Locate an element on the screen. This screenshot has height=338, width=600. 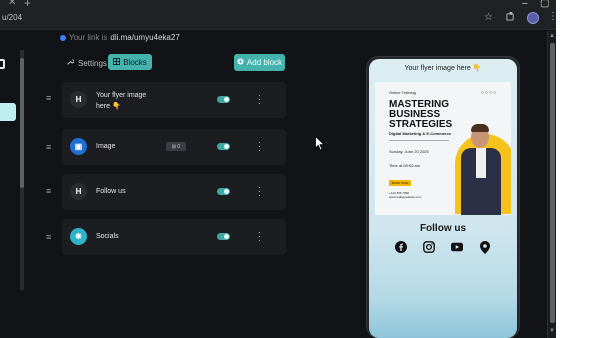
flyer-date: Sunday, June 20 2025 is located at coordinates (409, 151).